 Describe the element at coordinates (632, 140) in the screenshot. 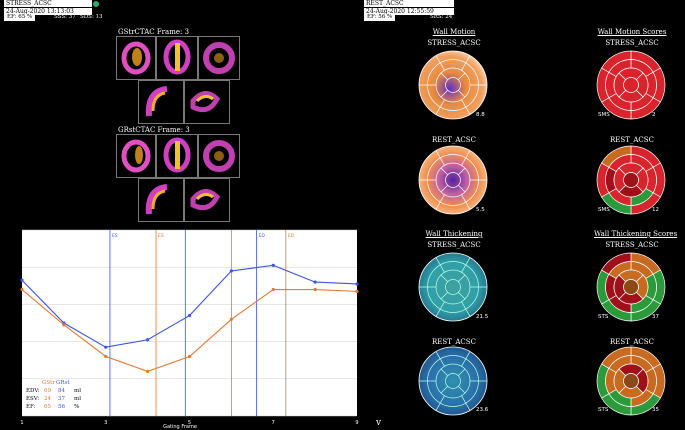

I see `wall-motion-scores-rest-label: REST_ACSC` at that location.